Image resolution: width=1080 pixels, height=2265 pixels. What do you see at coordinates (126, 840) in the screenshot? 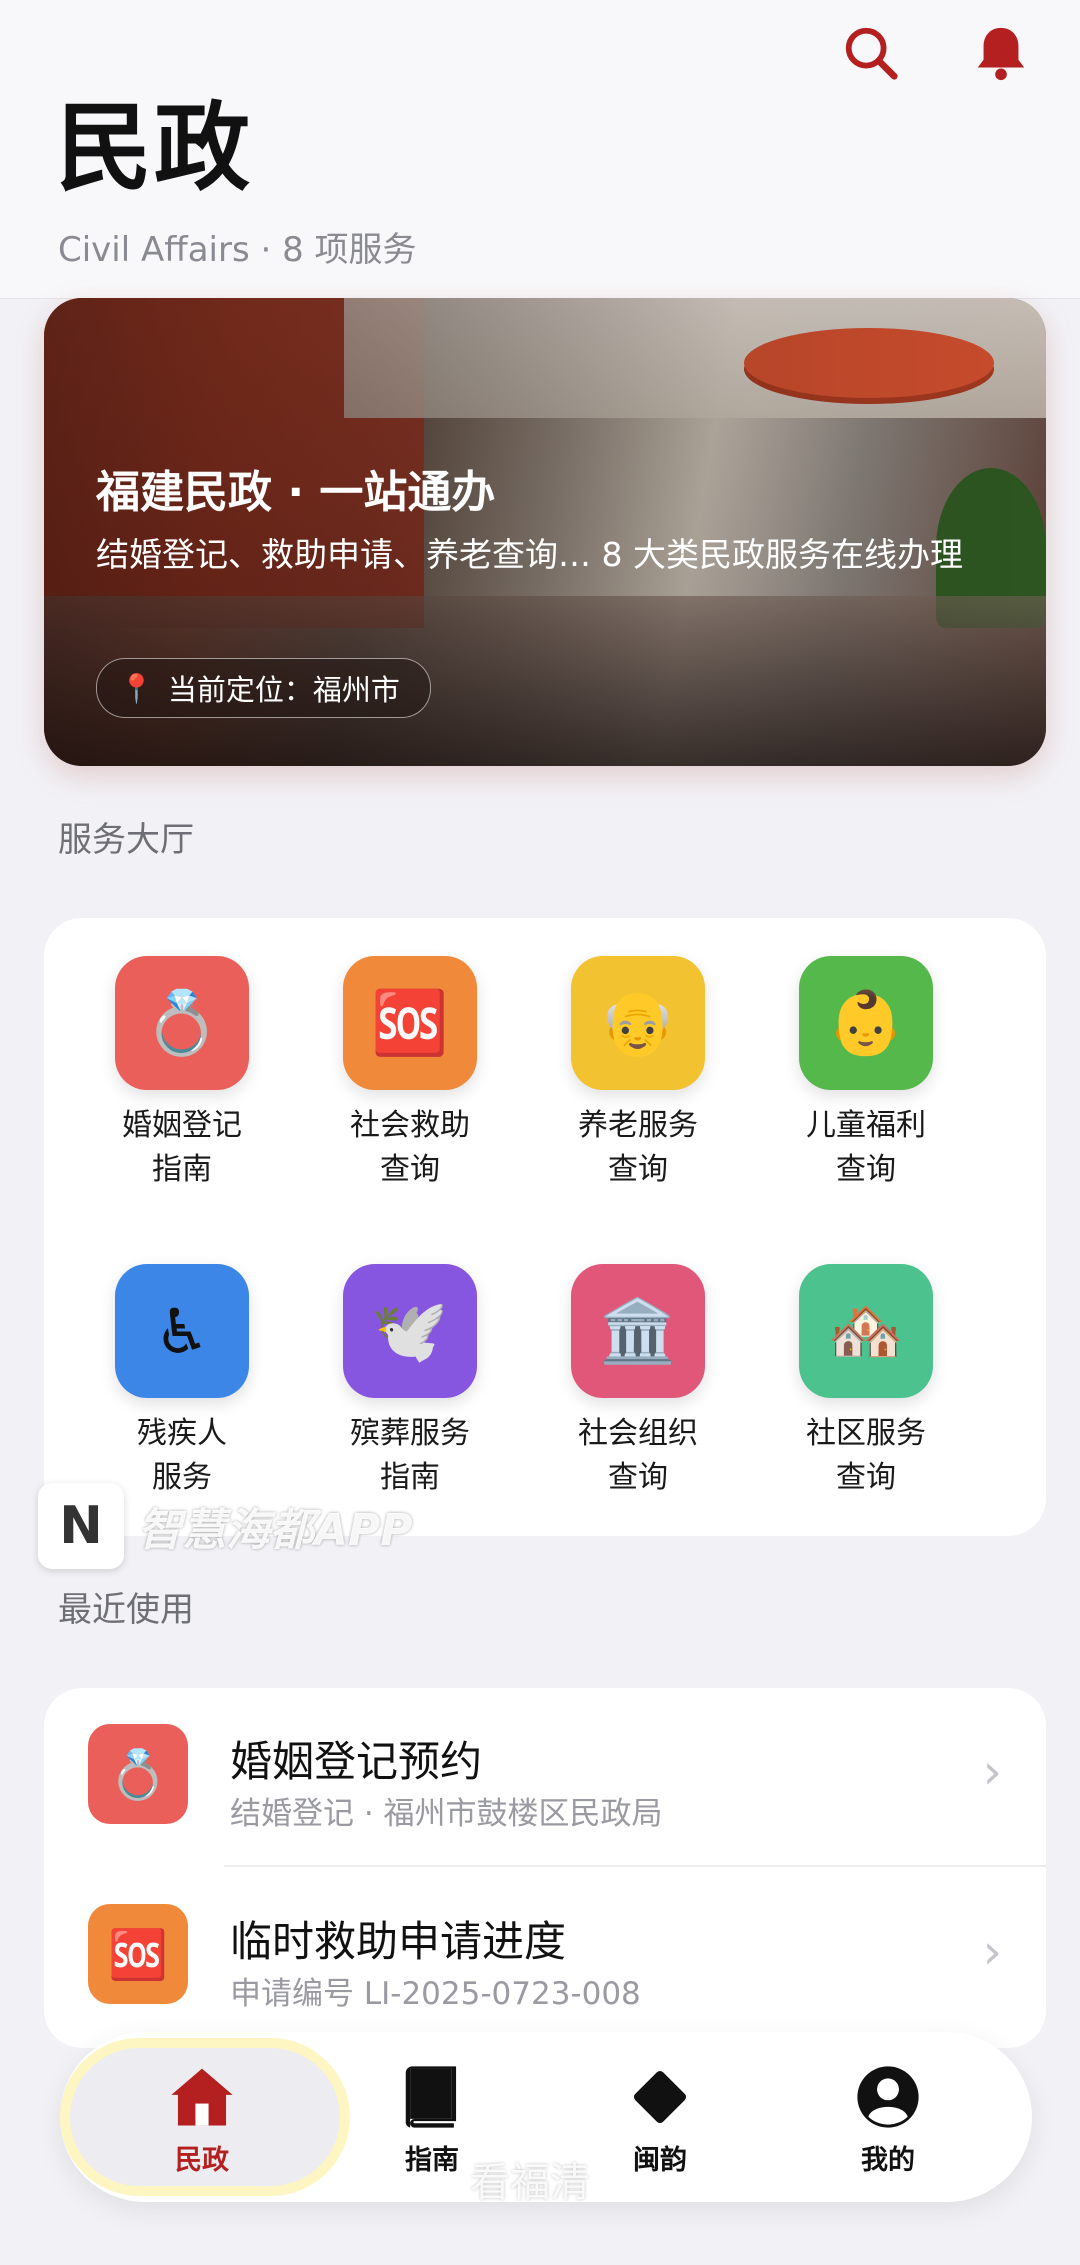
I see `services-section-title: 服务大厅` at bounding box center [126, 840].